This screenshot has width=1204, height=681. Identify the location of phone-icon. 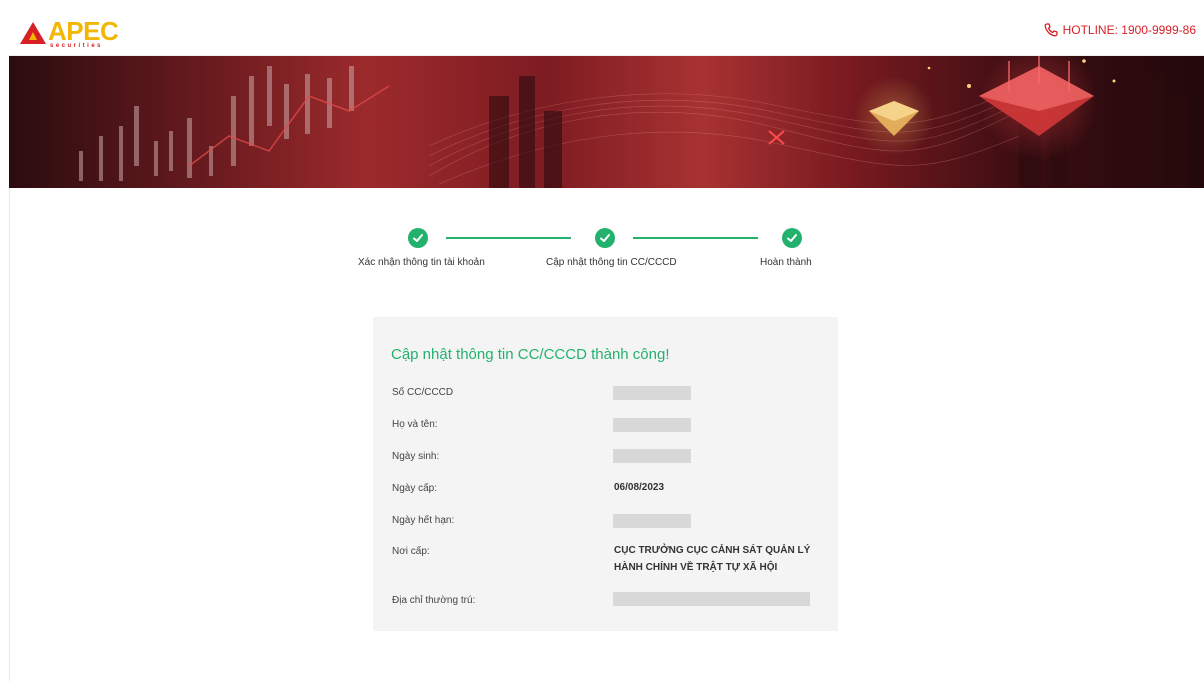
(1051, 30).